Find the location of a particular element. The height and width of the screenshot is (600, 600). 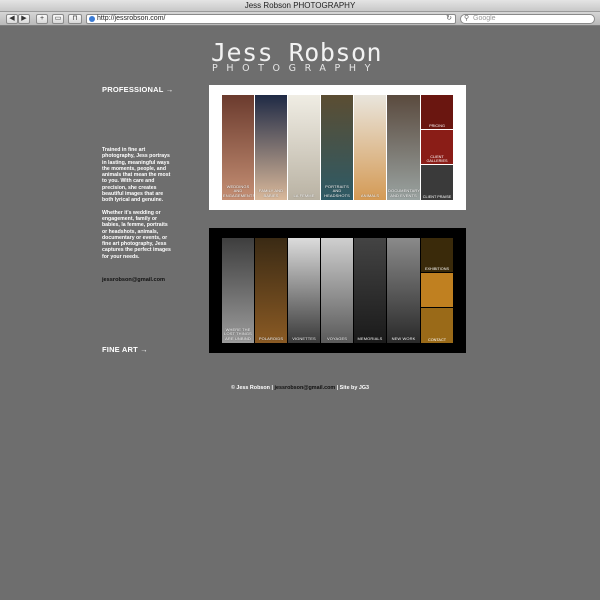

book-icon: ⊓ is located at coordinates (75, 18).